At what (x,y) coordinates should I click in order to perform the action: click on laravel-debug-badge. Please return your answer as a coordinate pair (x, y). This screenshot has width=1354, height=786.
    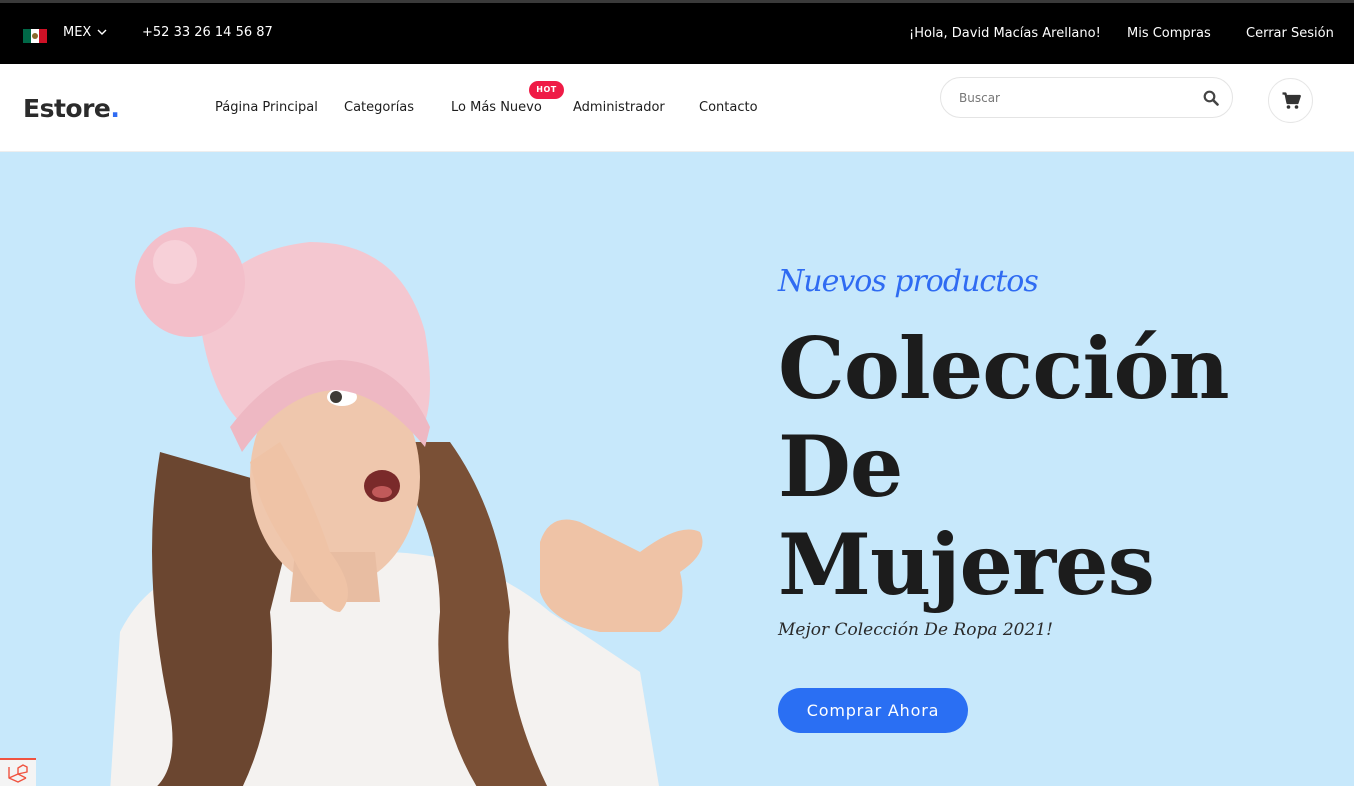
    Looking at the image, I should click on (18, 772).